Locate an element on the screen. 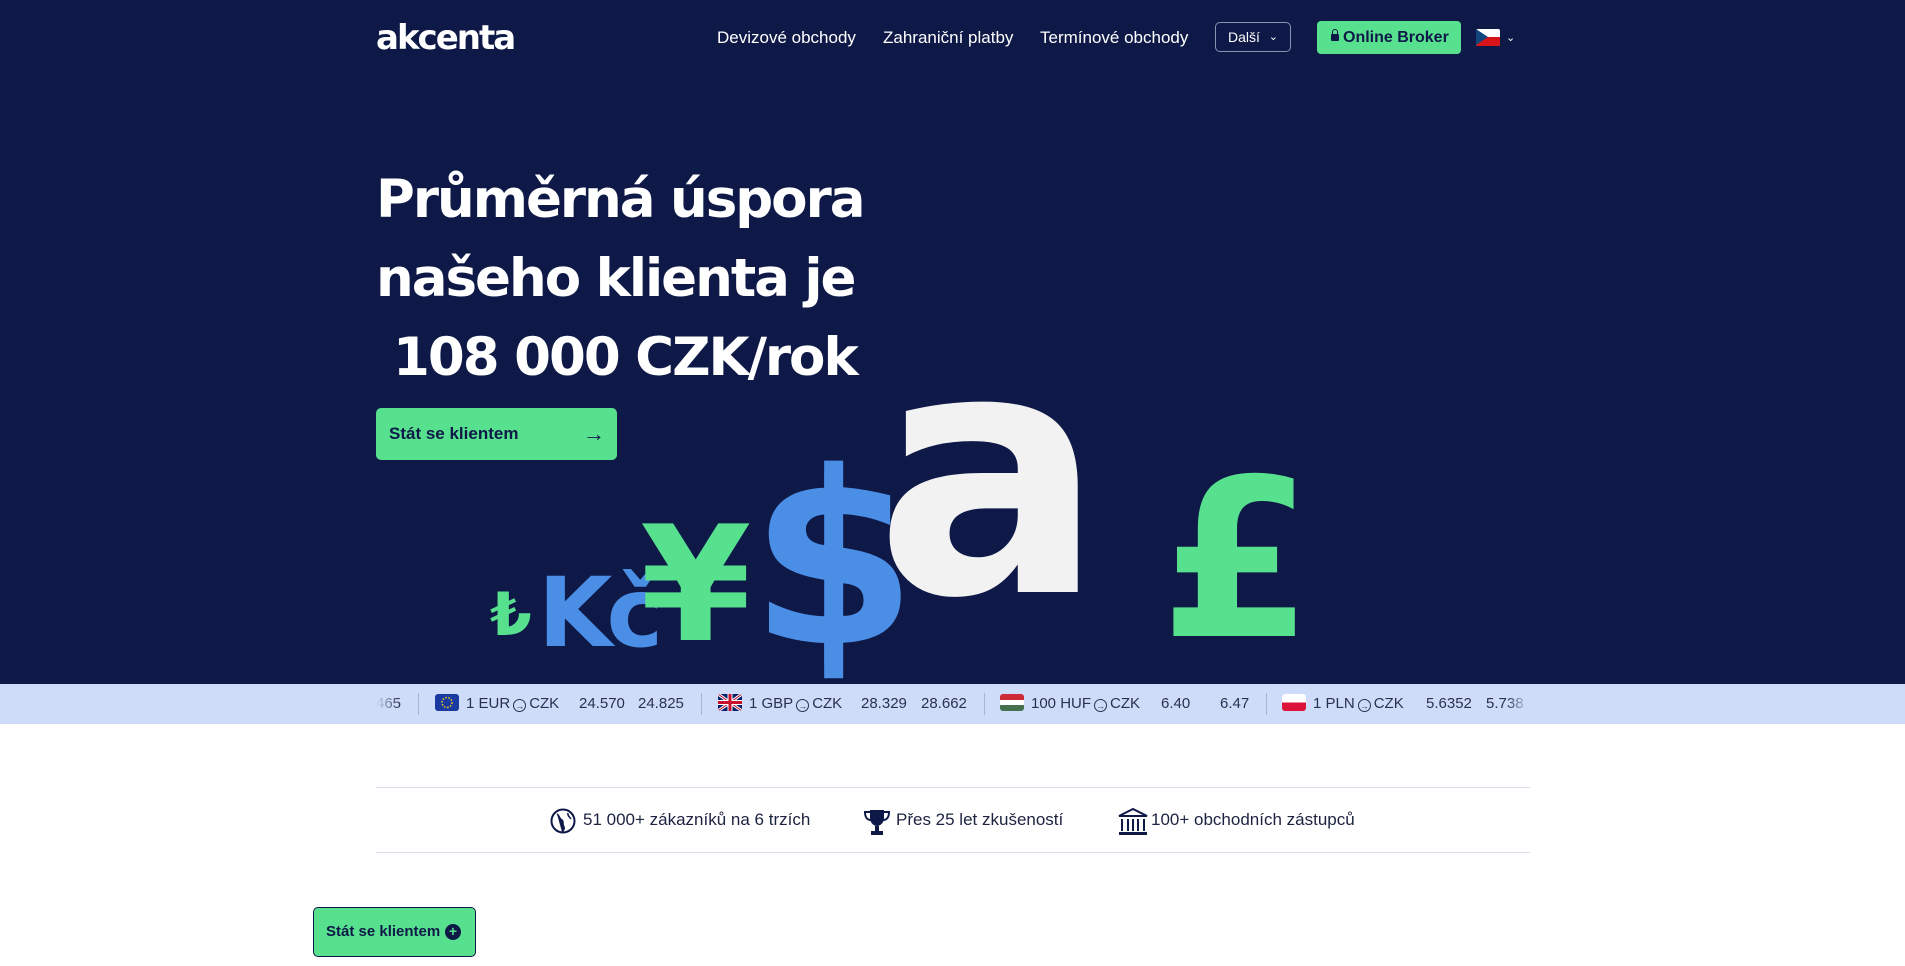  eu-flag-icon is located at coordinates (447, 702).